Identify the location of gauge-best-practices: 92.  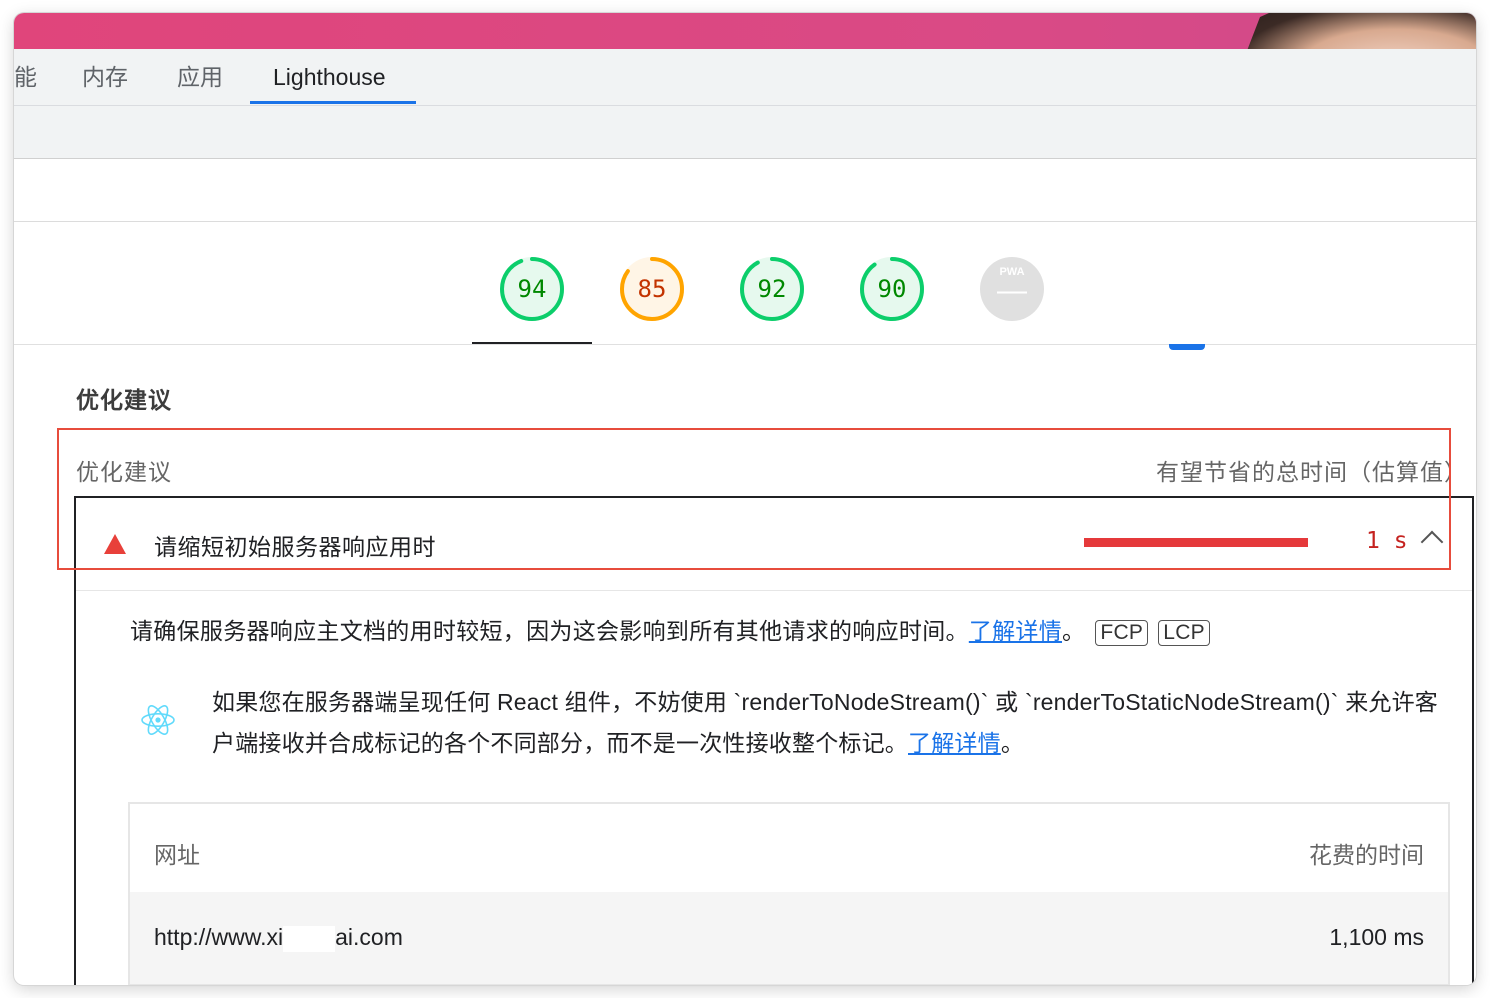
(772, 289).